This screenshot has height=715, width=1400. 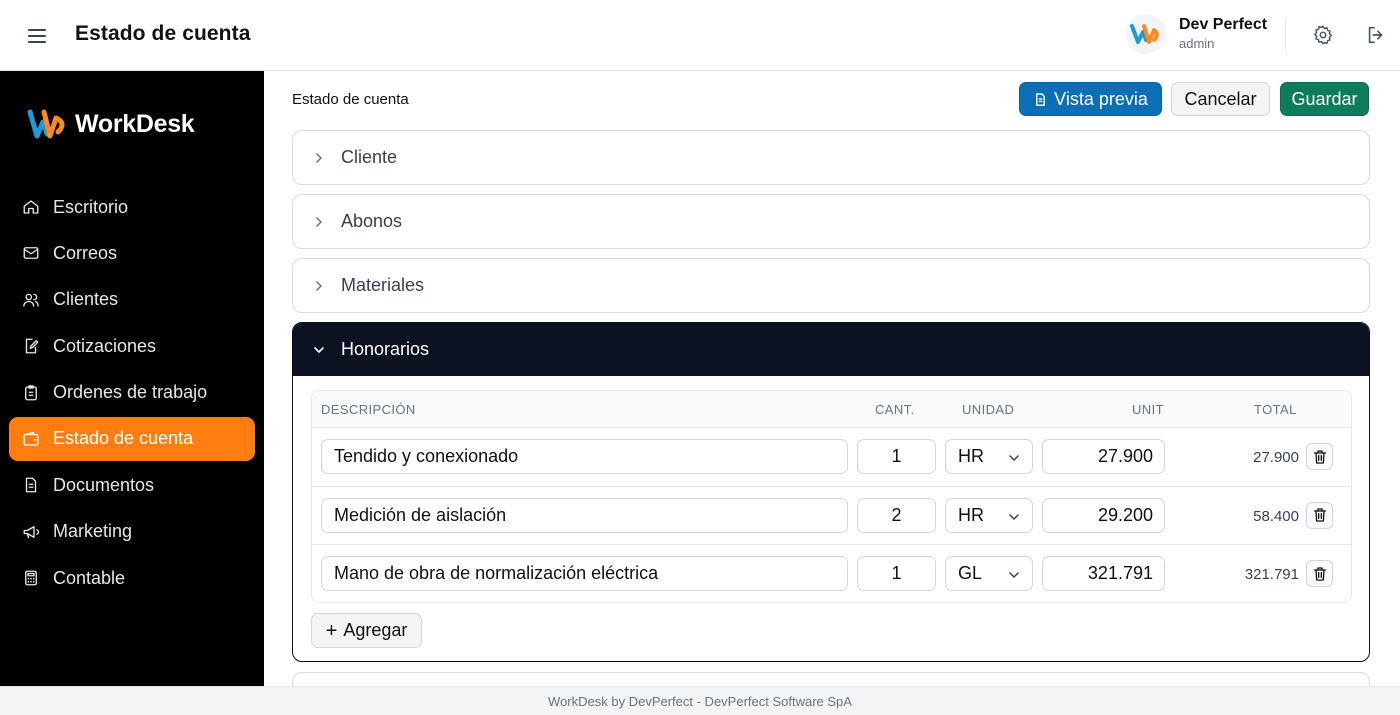 What do you see at coordinates (1103, 456) in the screenshot?
I see `unit-price-input: 27.900` at bounding box center [1103, 456].